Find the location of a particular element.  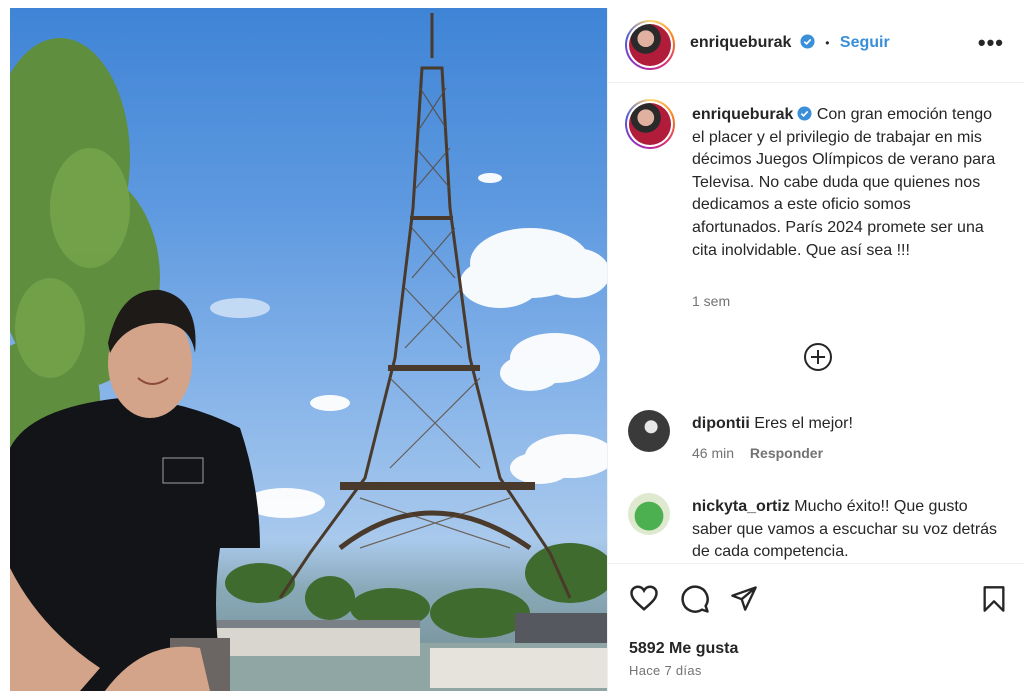

caption-time: 1 sem is located at coordinates (711, 301).